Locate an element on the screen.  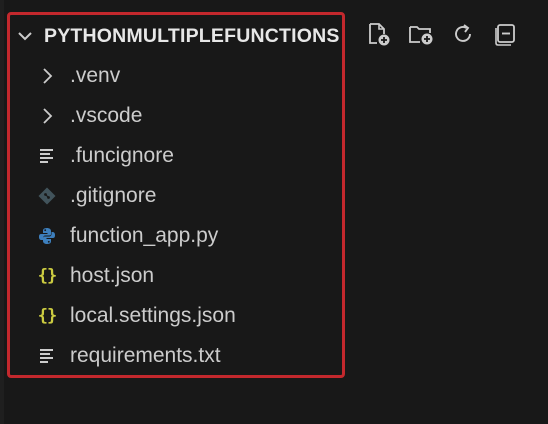
collapse-all-icon is located at coordinates (505, 36).